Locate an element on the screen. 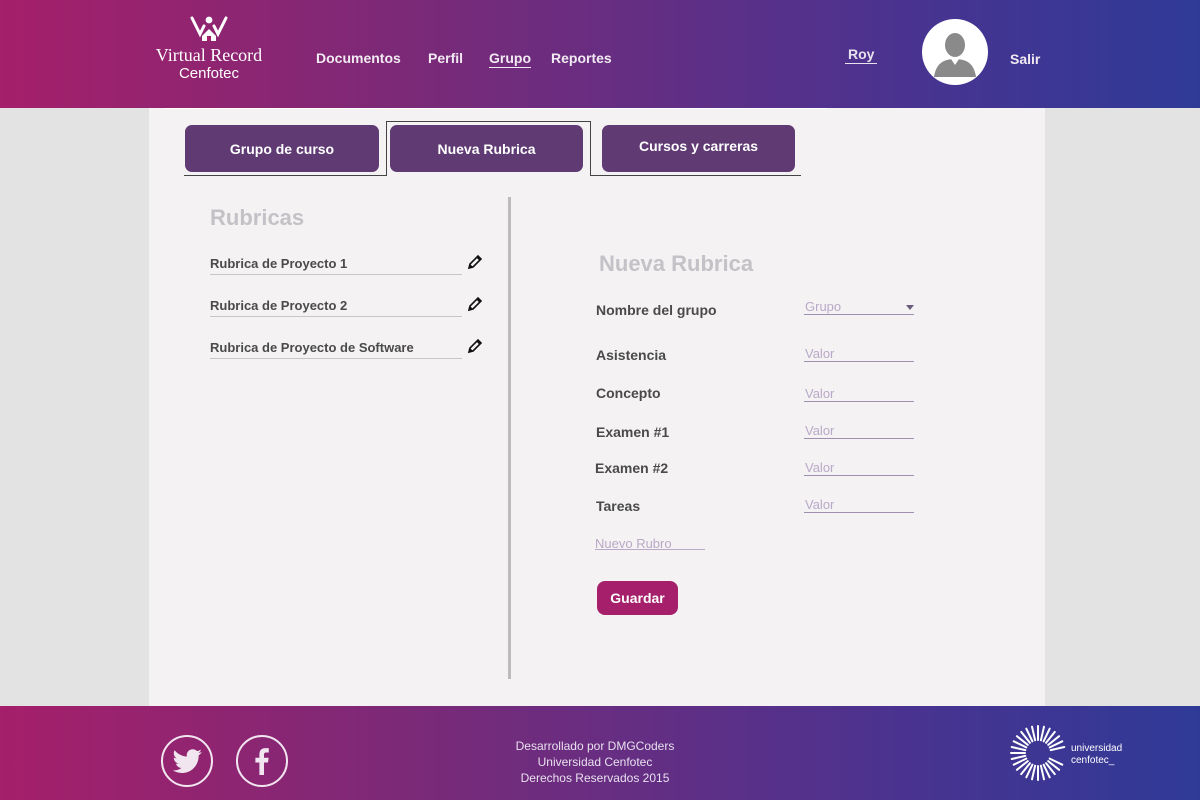 The height and width of the screenshot is (800, 1200). credits-line: Derechos Reservados 2015 is located at coordinates (595, 778).